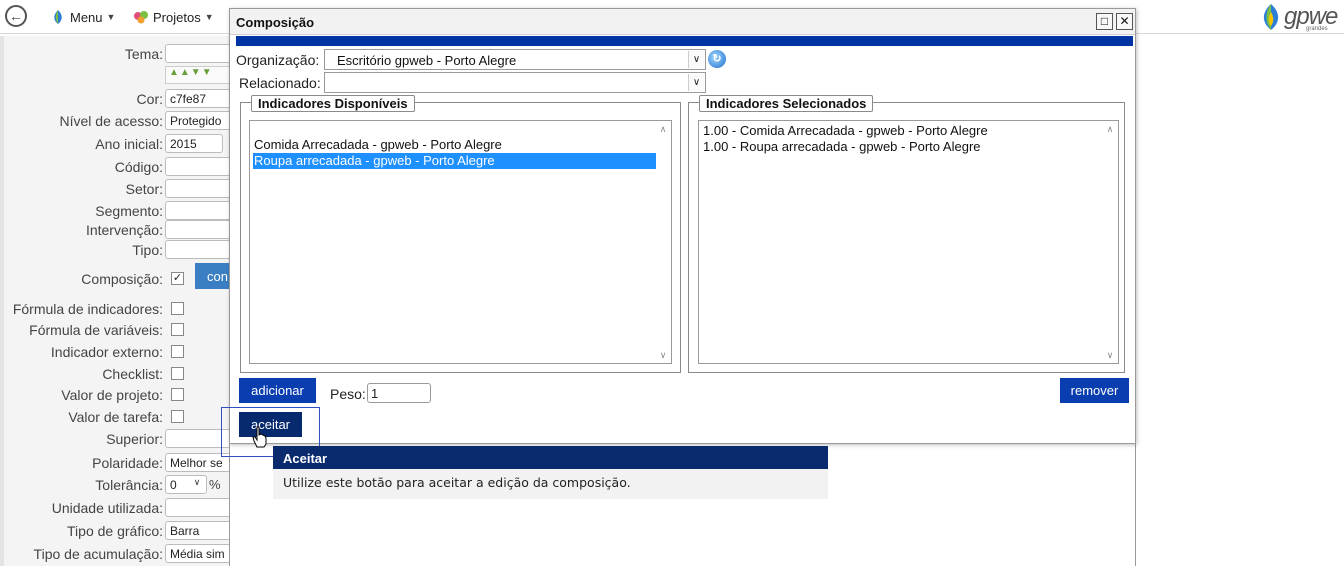  Describe the element at coordinates (112, 395) in the screenshot. I see `form-label: Valor de projeto:` at that location.